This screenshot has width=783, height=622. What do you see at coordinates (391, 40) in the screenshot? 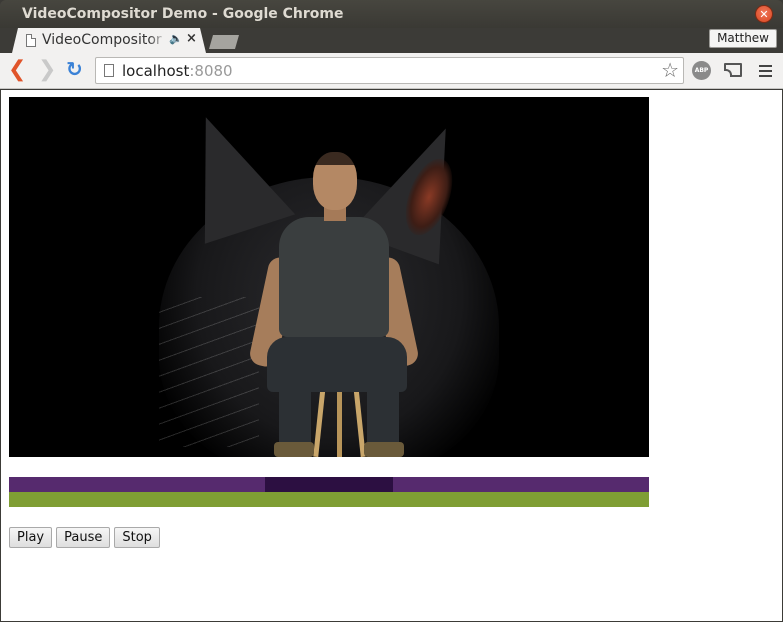
I see `tab-strip: VideoCompositor Demo 🔈 × Matthew` at bounding box center [391, 40].